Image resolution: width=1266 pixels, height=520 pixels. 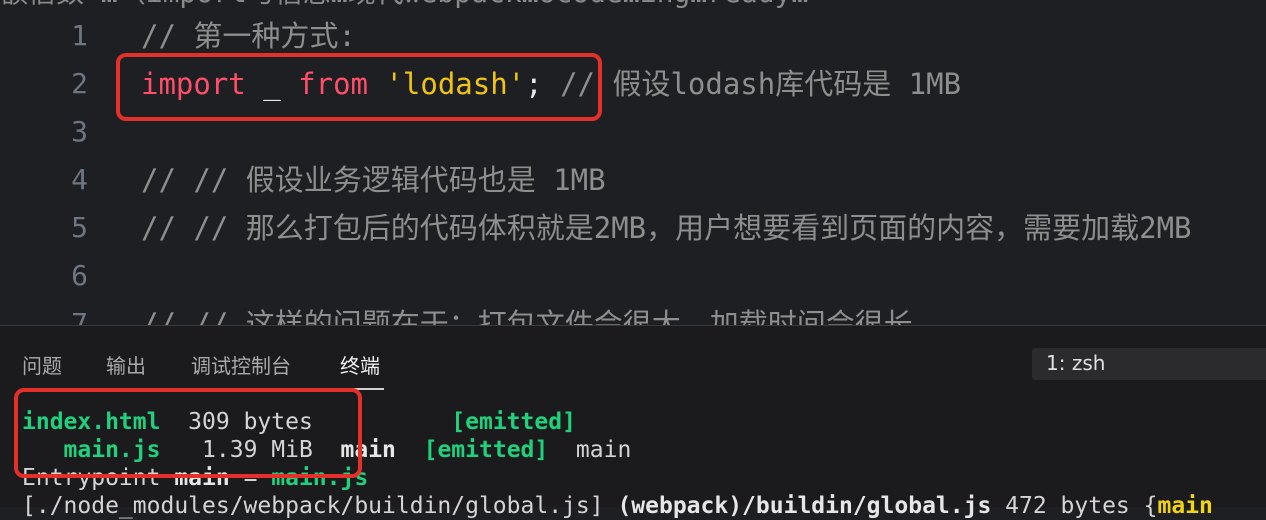 What do you see at coordinates (1074, 506) in the screenshot?
I see `module-size: 472 bytes {` at bounding box center [1074, 506].